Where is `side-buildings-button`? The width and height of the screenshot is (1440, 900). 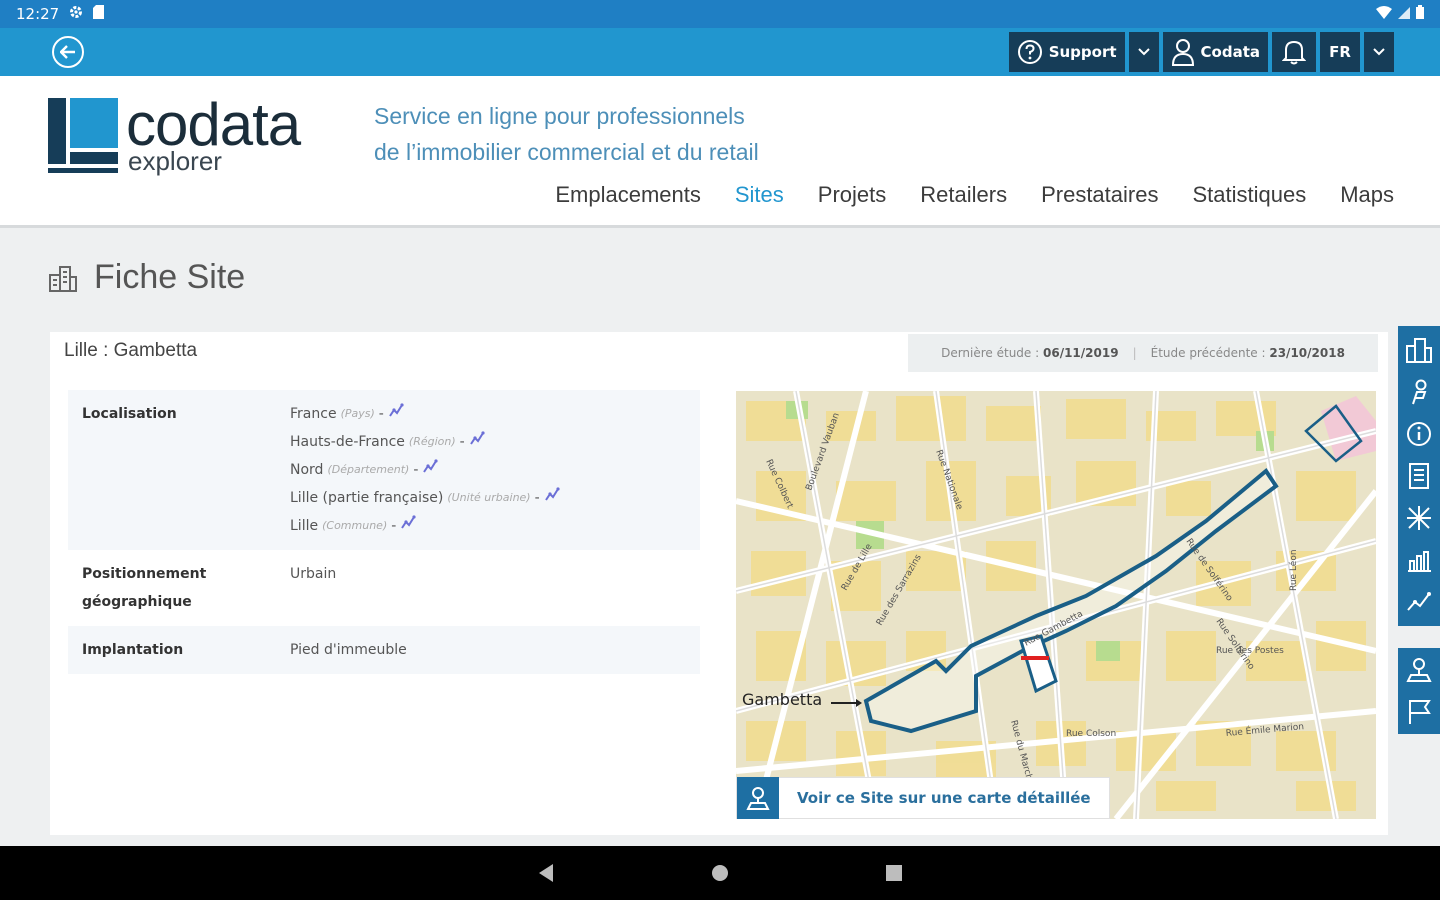 side-buildings-button is located at coordinates (1419, 350).